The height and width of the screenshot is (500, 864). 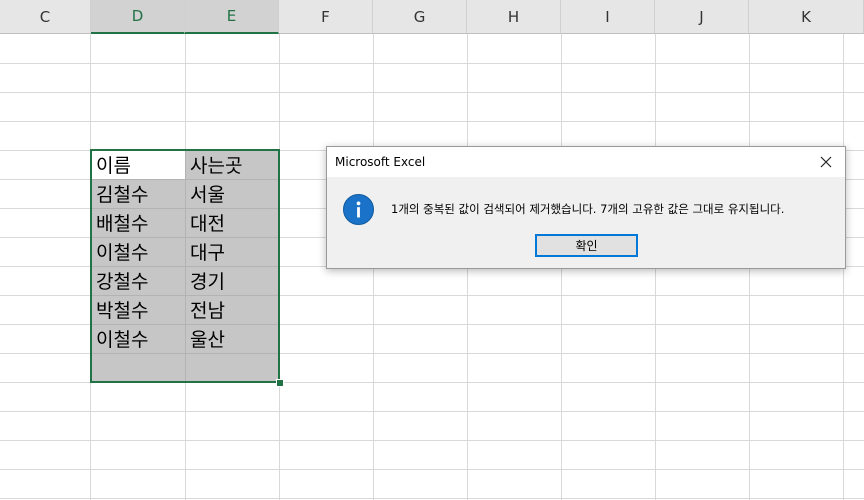 What do you see at coordinates (586, 162) in the screenshot?
I see `dialog-titlebar: Microsoft Excel` at bounding box center [586, 162].